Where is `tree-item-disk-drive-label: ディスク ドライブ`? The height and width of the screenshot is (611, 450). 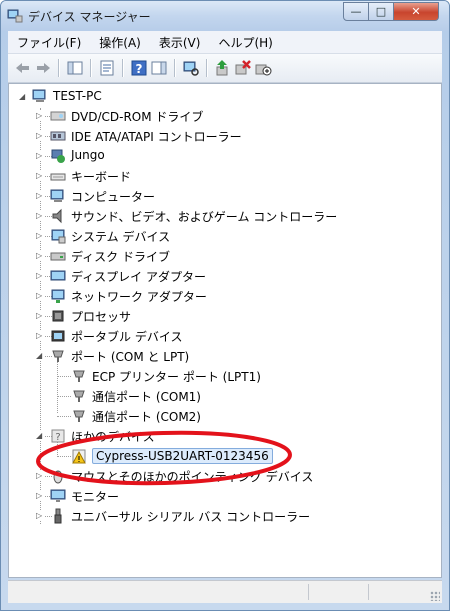 tree-item-disk-drive-label: ディスク ドライブ is located at coordinates (120, 257).